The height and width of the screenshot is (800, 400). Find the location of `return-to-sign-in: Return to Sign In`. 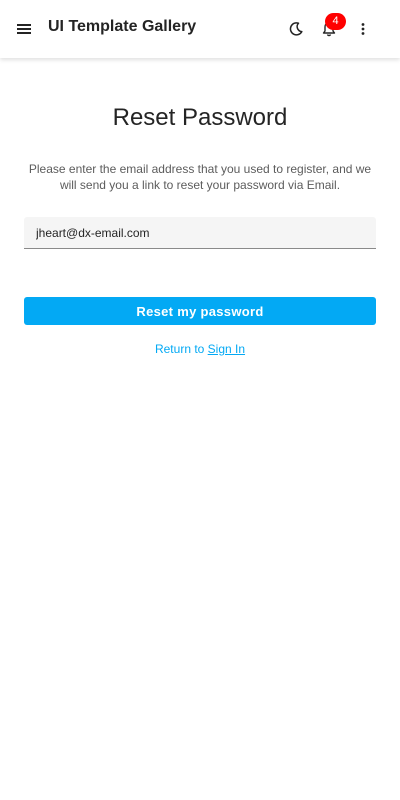

return-to-sign-in: Return to Sign In is located at coordinates (200, 349).